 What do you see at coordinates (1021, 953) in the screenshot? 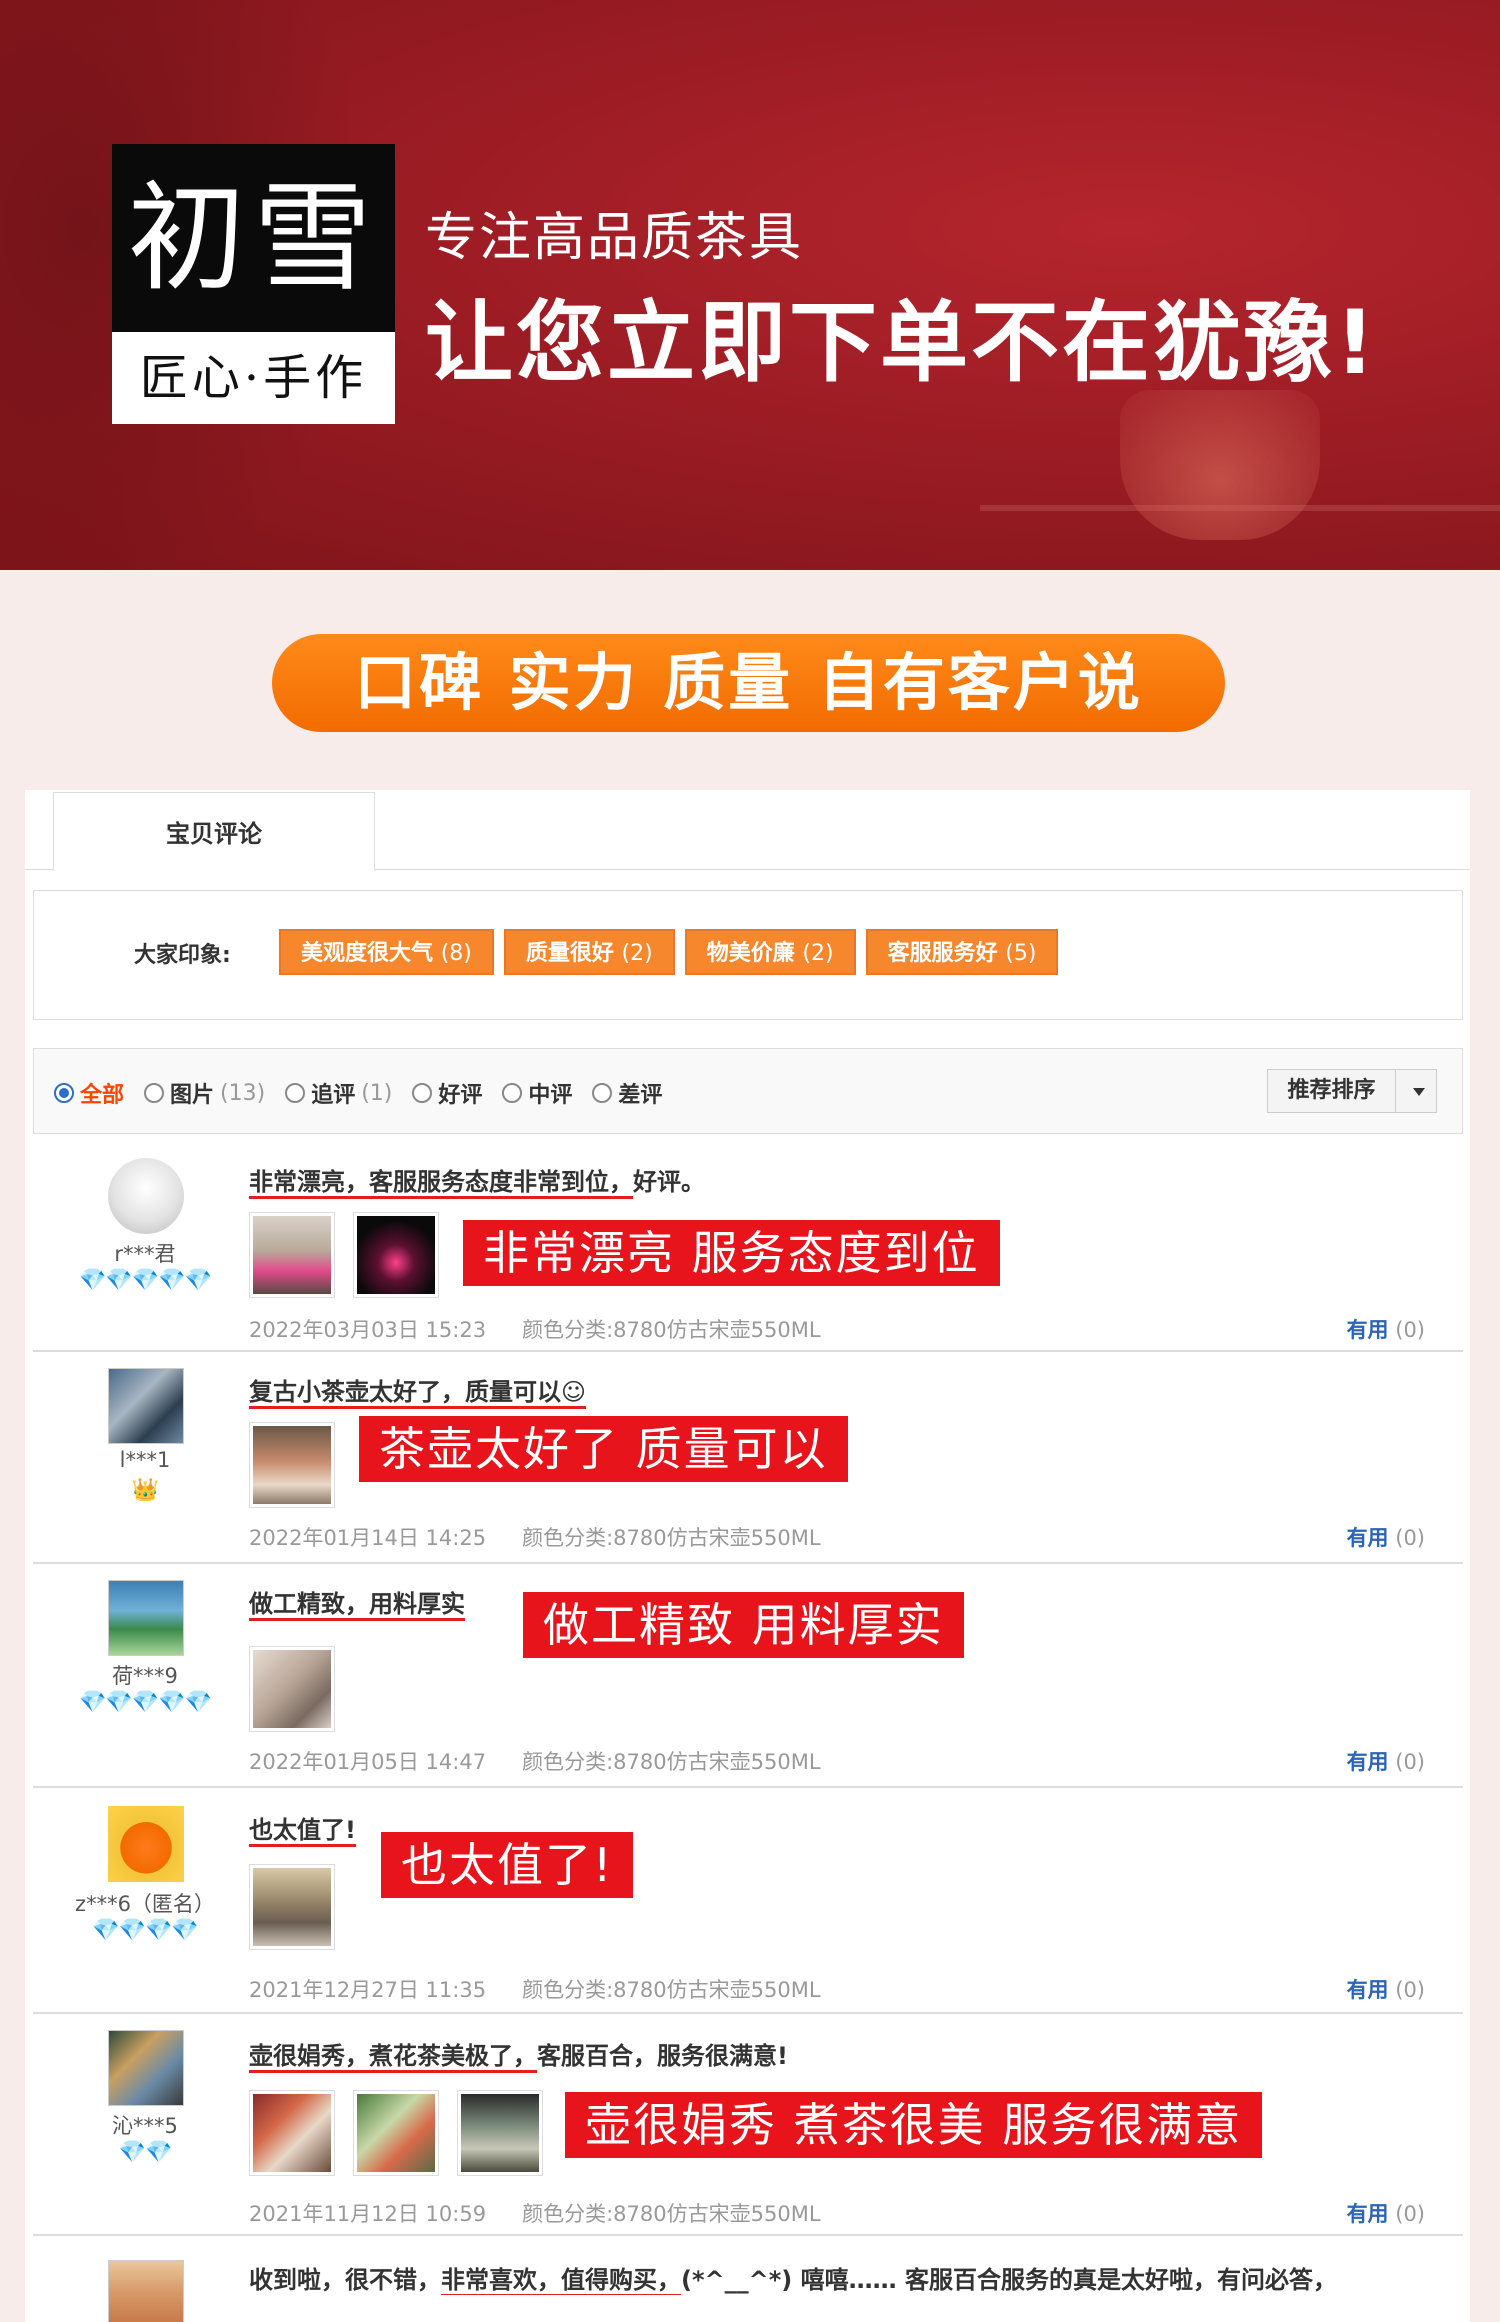
I see `tag-count: (5)` at bounding box center [1021, 953].